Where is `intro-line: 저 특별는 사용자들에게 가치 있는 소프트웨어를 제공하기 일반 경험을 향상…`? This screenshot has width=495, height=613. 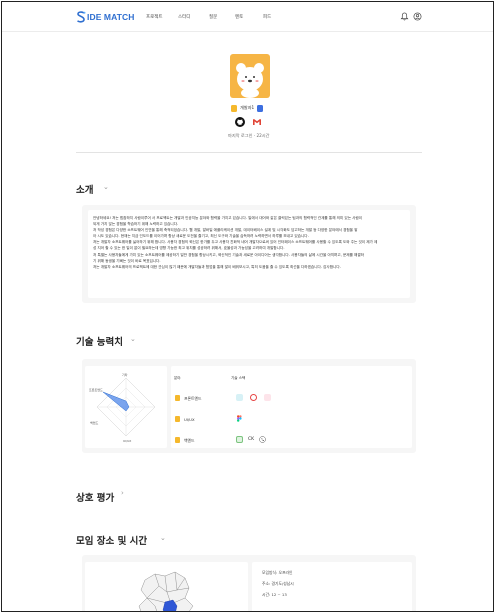 intro-line: 저 특별는 사용자들에게 가치 있는 소프트웨어를 제공하기 일반 경험을 향상… is located at coordinates (228, 254).